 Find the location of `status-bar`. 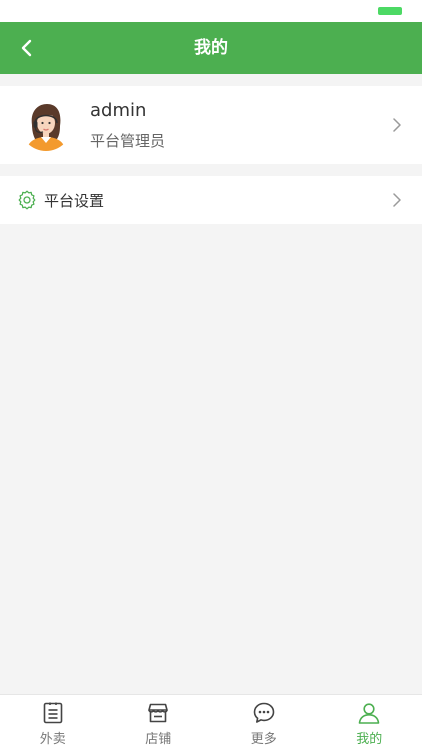

status-bar is located at coordinates (211, 11).